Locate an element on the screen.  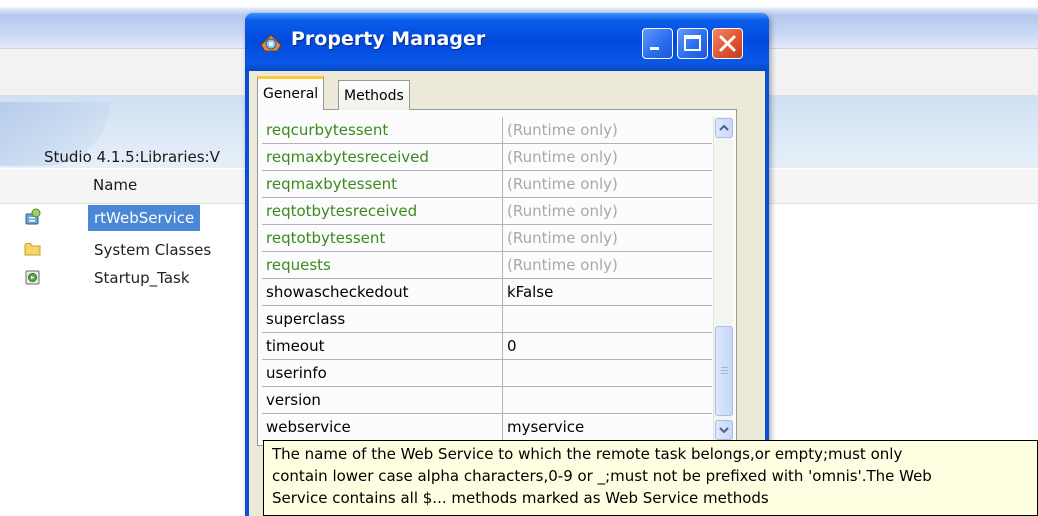
list-item-rtwebservice: rtWebService is located at coordinates (144, 218).